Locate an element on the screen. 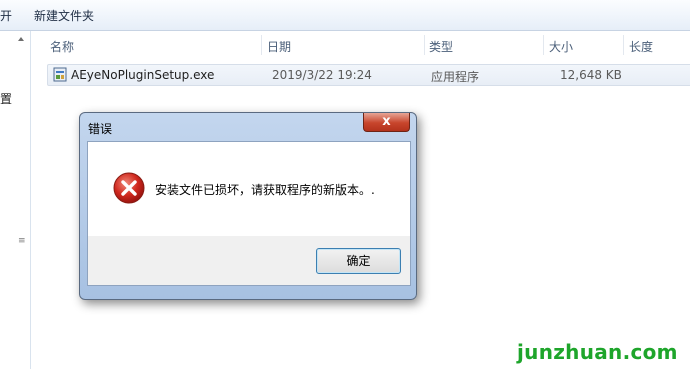 The height and width of the screenshot is (369, 690). close-icon: x is located at coordinates (386, 121).